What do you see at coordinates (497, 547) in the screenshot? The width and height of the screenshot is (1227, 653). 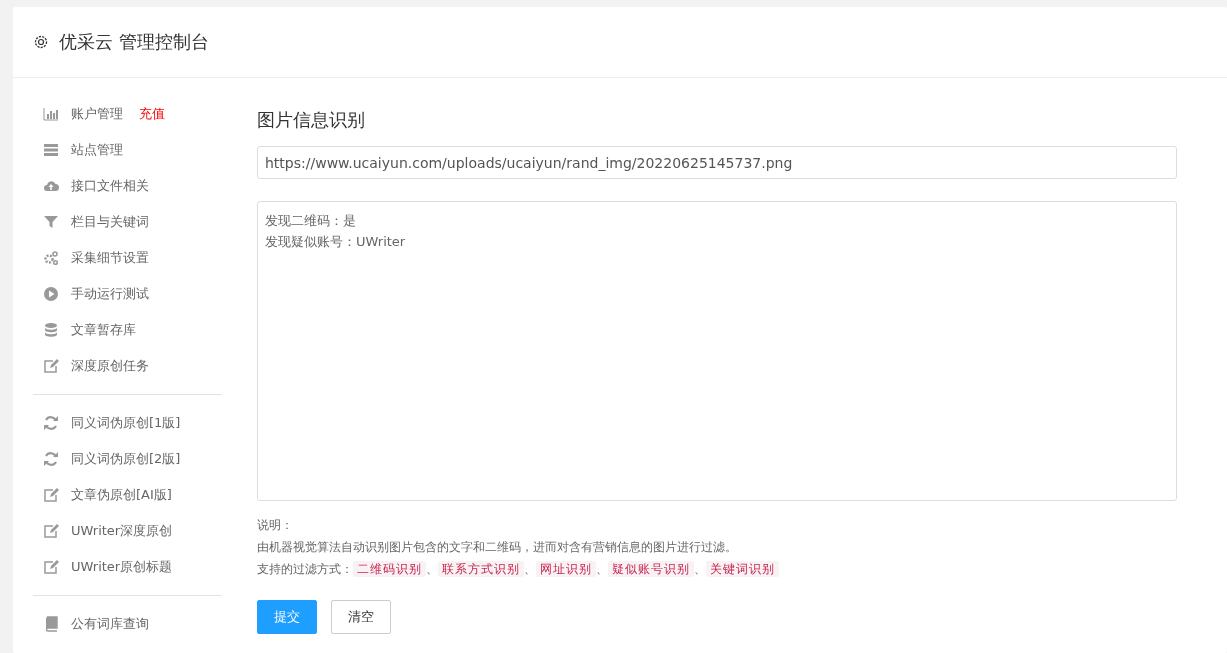 I see `description-text: 由机器视觉算法自动识别图片包含的文字和二维码，进而对含有营销信息的图片进行过滤。` at bounding box center [497, 547].